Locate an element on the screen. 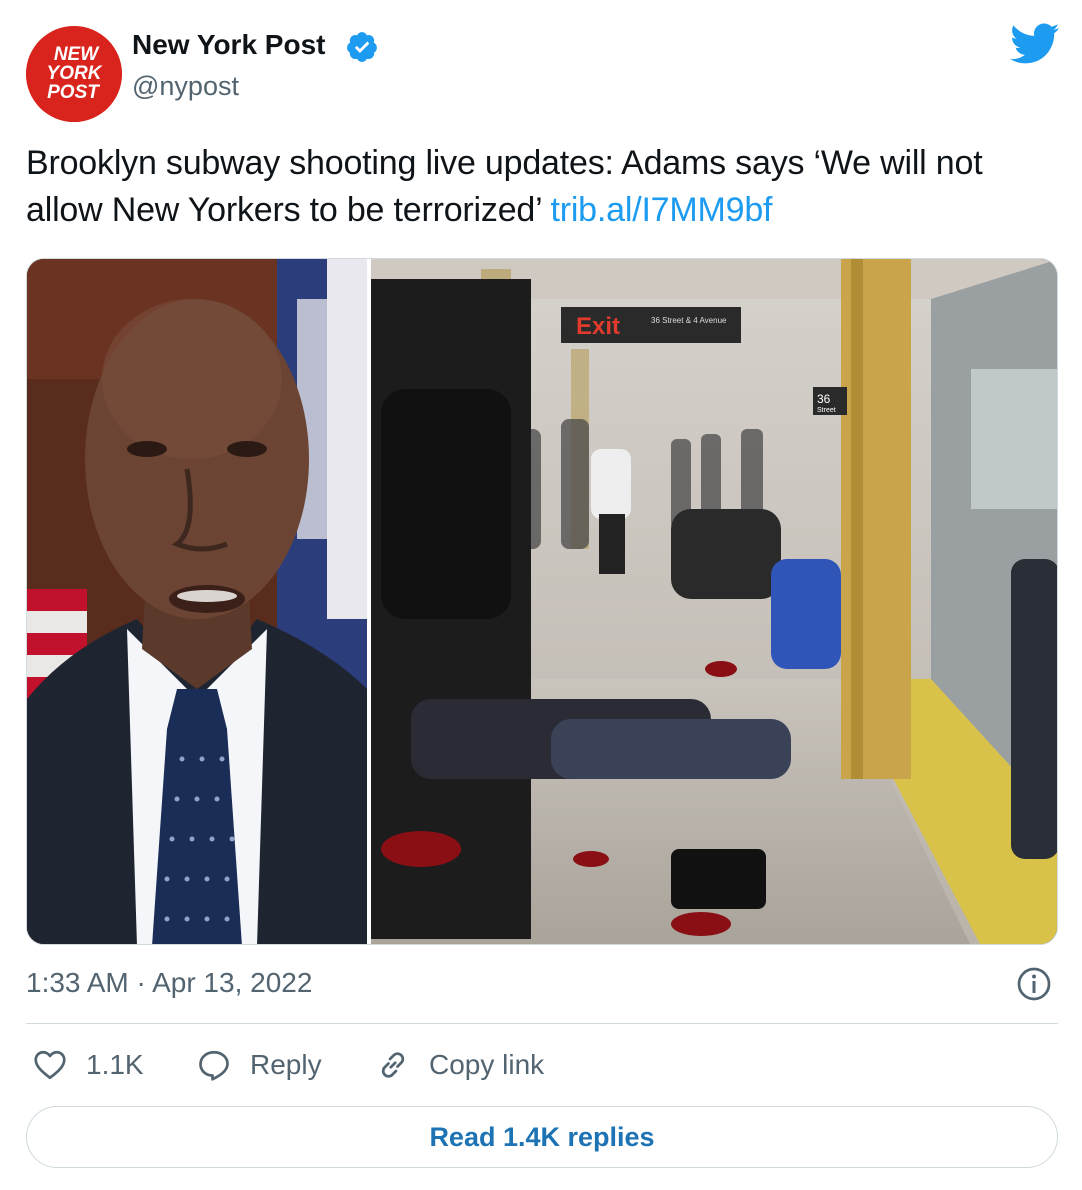 This screenshot has width=1082, height=1190. like-button: 1.1K is located at coordinates (88, 1065).